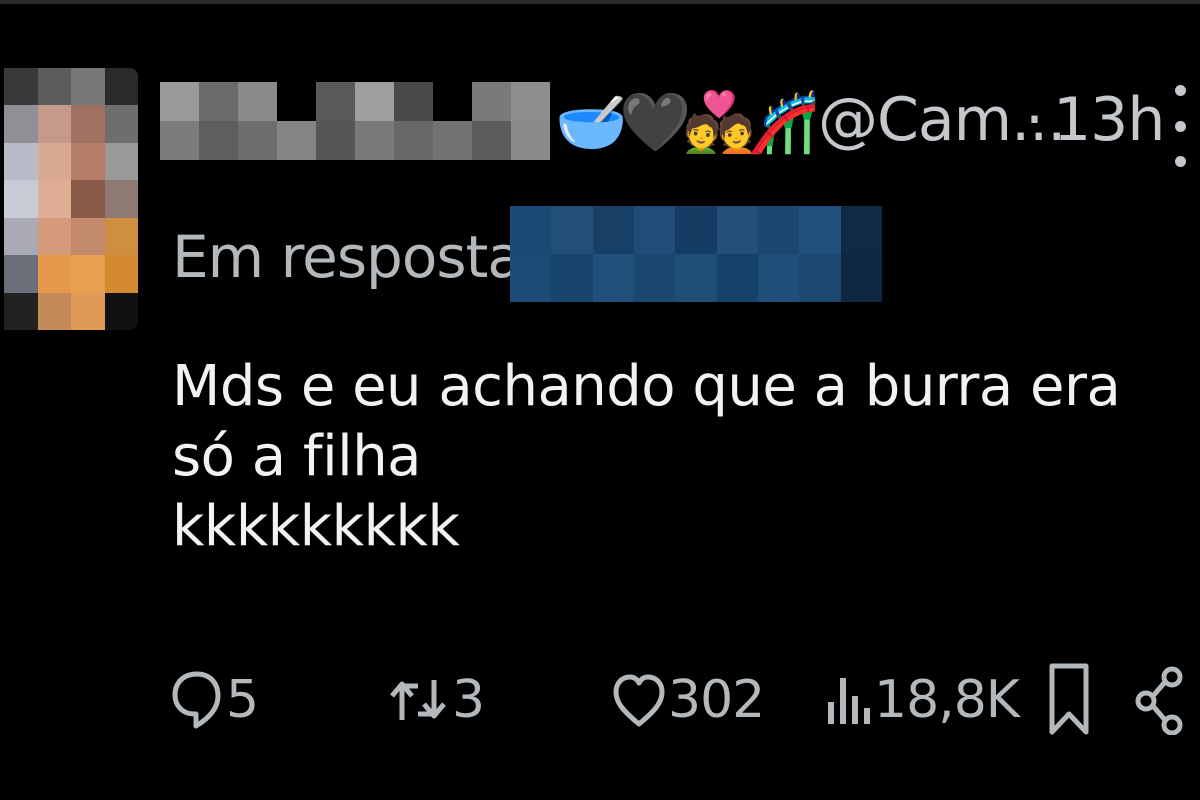  I want to click on couple-emoji: 💑, so click(719, 122).